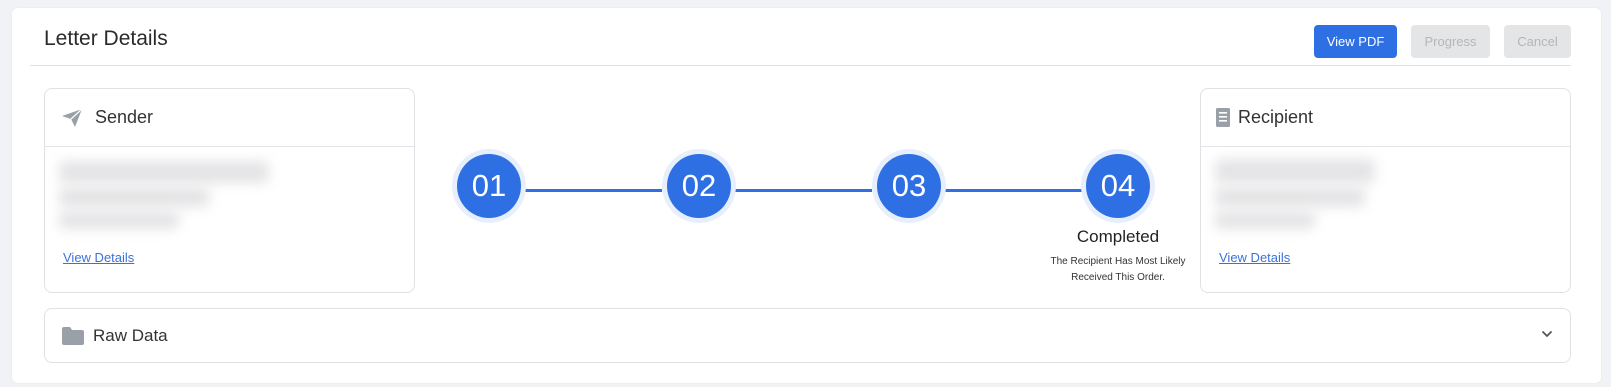 Image resolution: width=1611 pixels, height=387 pixels. I want to click on recipient-view-details-link: View Details, so click(1254, 257).